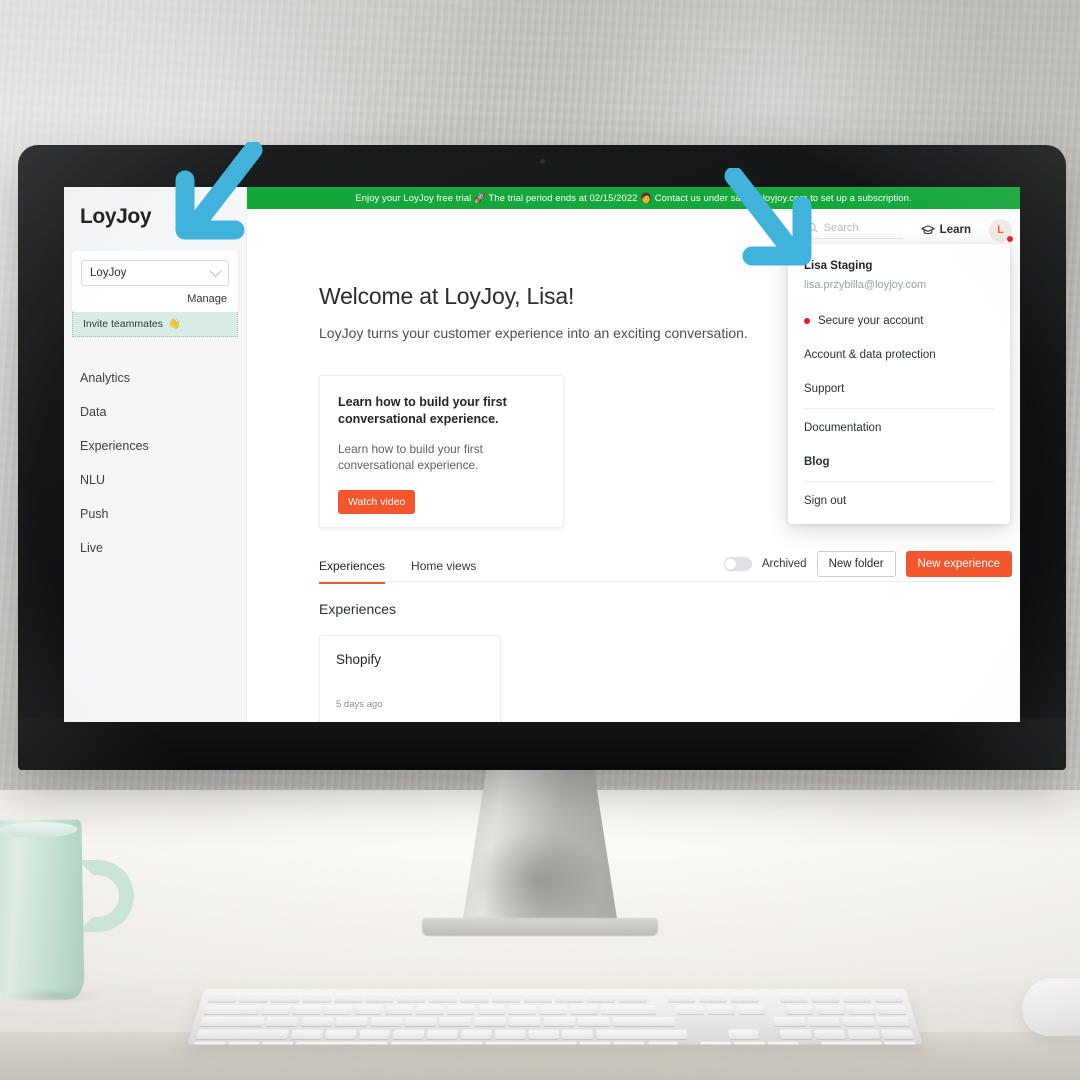  Describe the element at coordinates (540, 927) in the screenshot. I see `monitor-foot` at that location.